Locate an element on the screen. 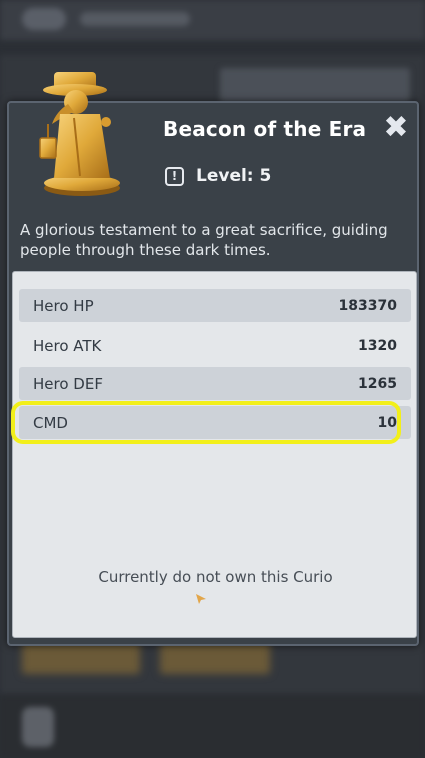 The width and height of the screenshot is (425, 758). background-text-placeholder is located at coordinates (135, 19).